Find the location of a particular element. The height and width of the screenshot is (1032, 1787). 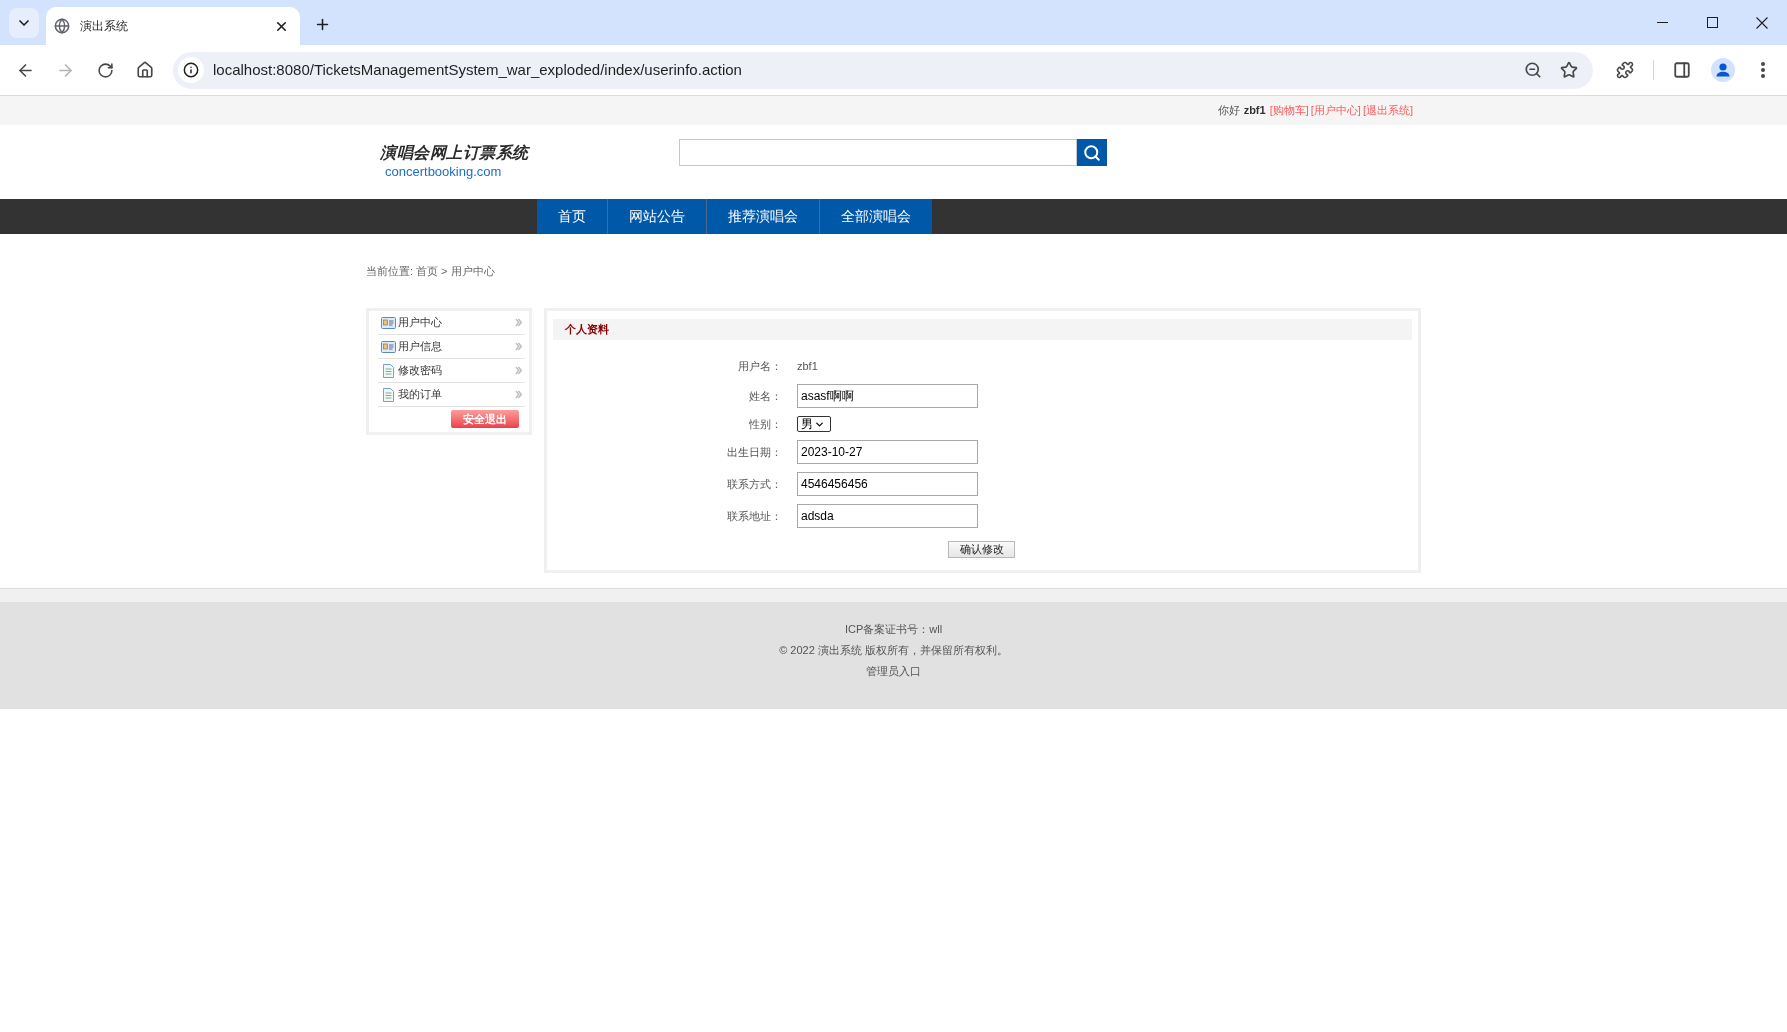

text-field: 2023-10-27 is located at coordinates (887, 452).